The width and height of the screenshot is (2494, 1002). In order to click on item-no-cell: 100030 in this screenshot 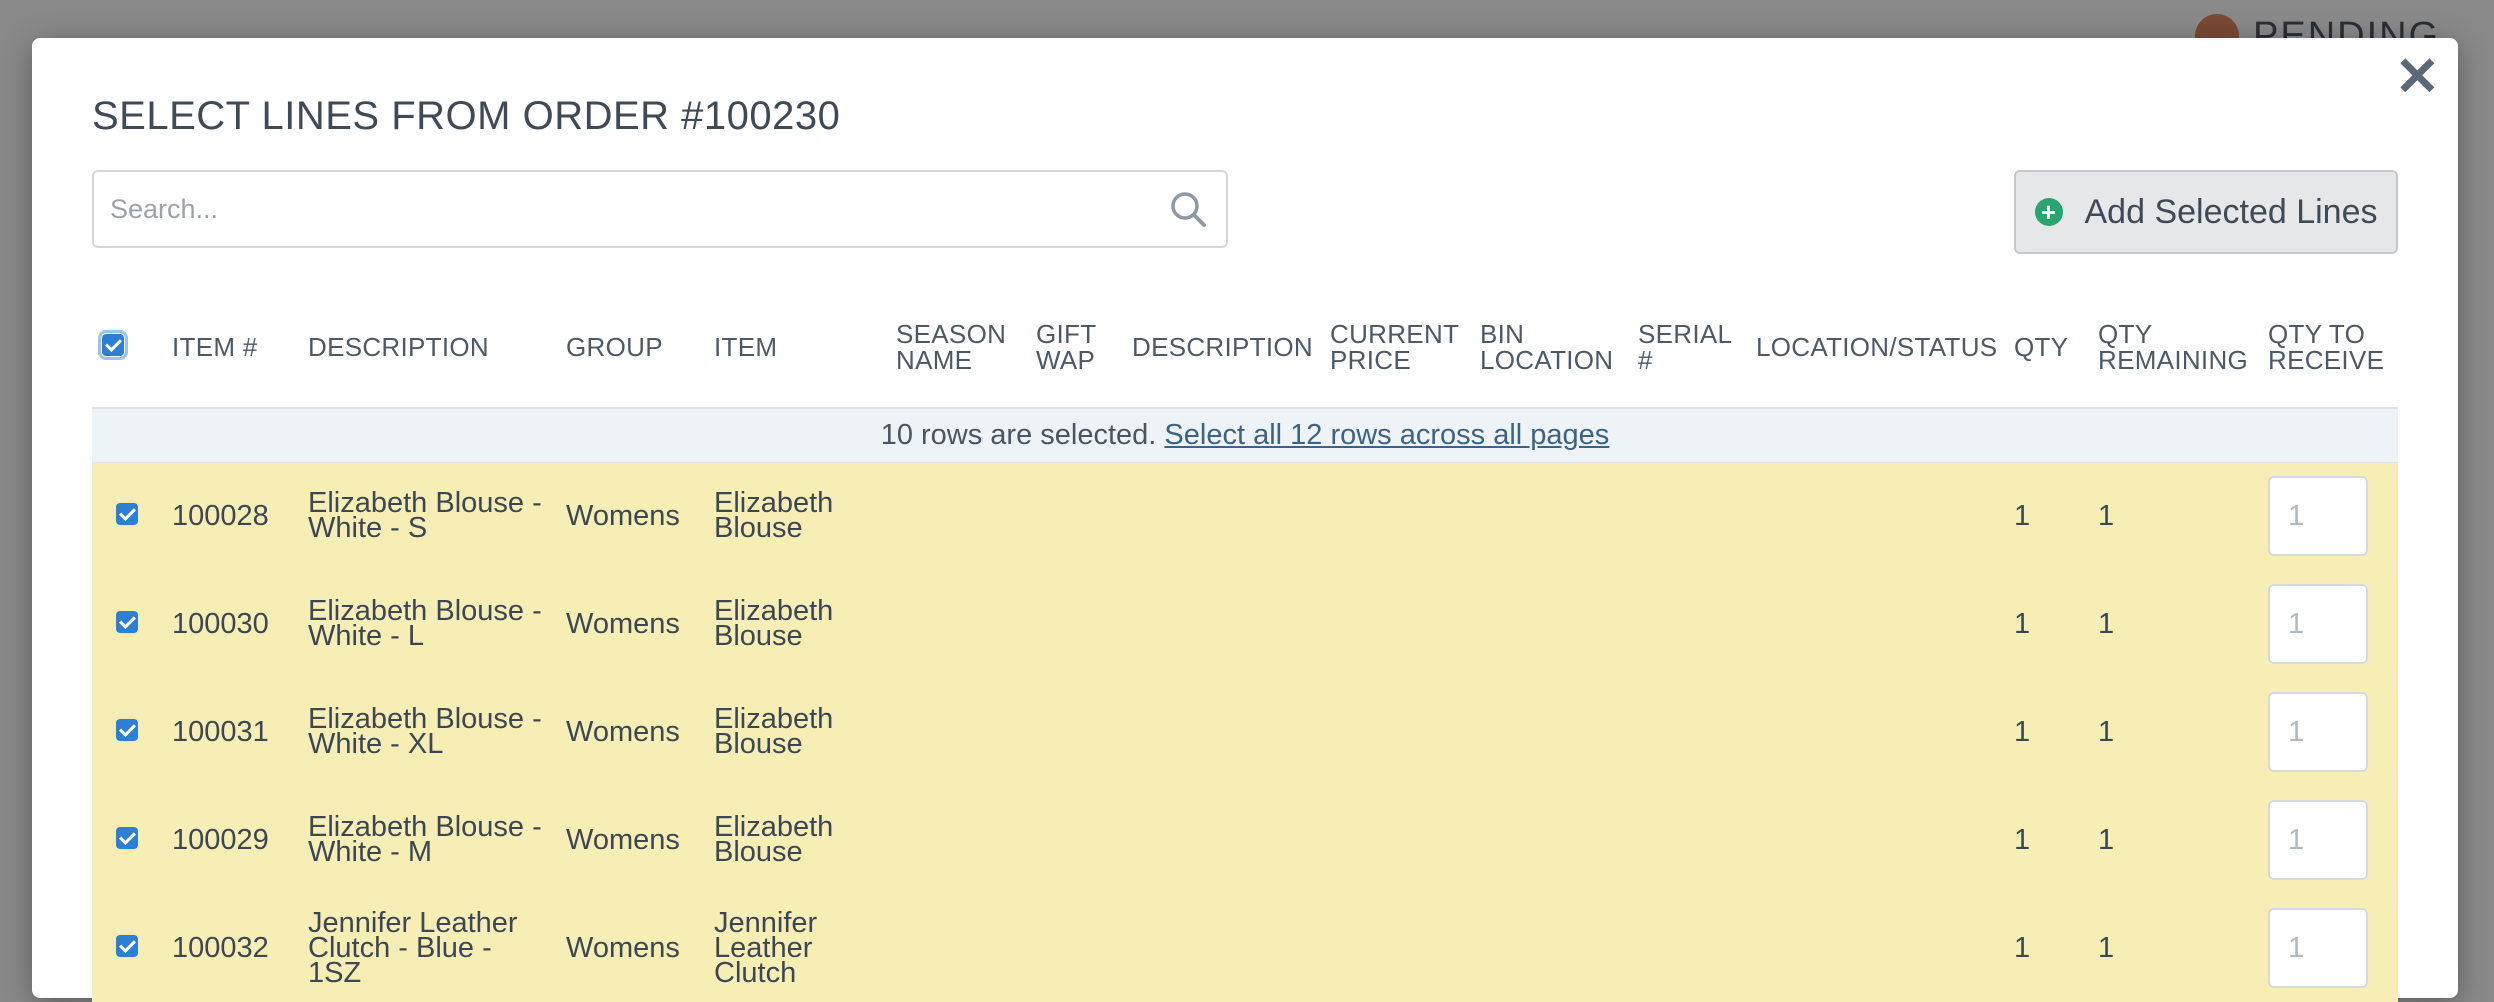, I will do `click(230, 624)`.